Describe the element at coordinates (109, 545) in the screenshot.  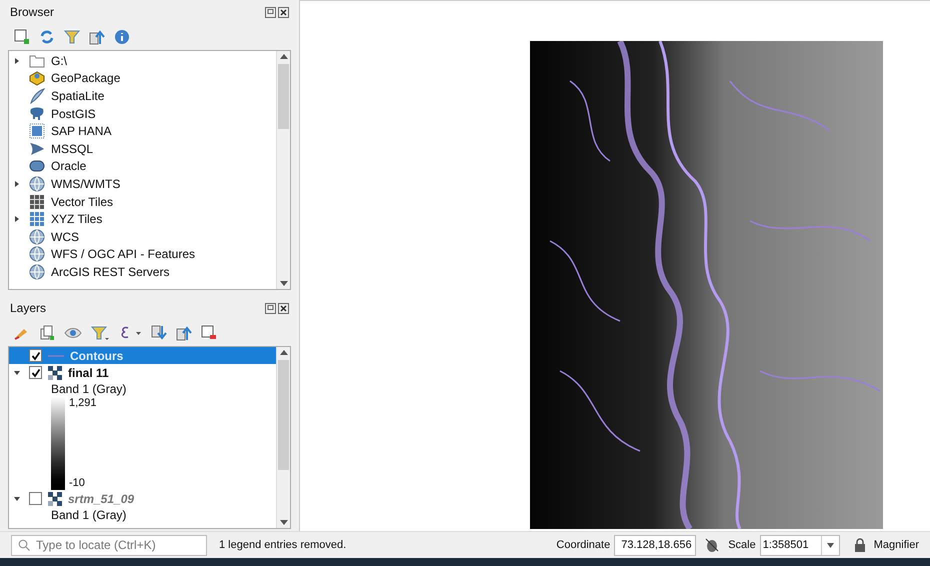
I see `locate-field: Type to locate (Ctrl+K)` at that location.